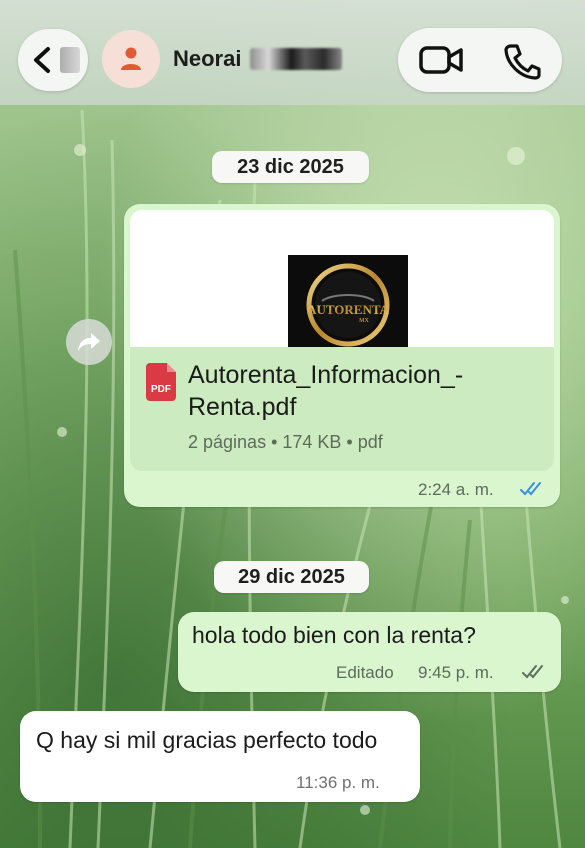  I want to click on message-time: 11:36 p. m., so click(338, 782).